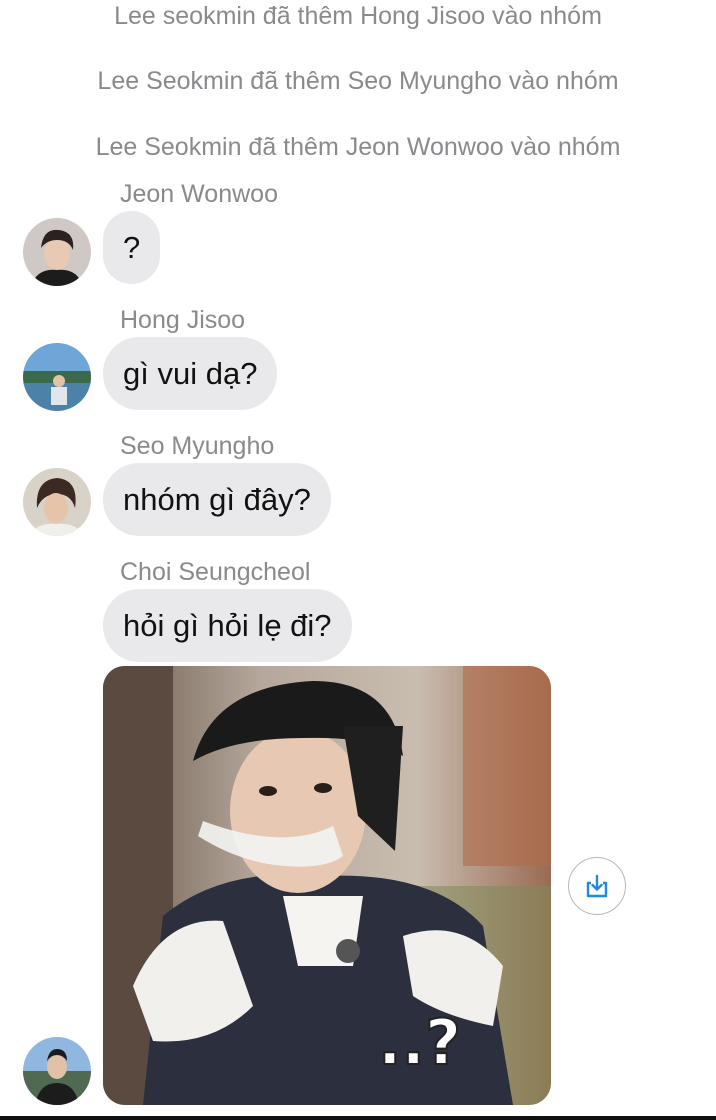  Describe the element at coordinates (358, 1118) in the screenshot. I see `bottom-divider` at that location.